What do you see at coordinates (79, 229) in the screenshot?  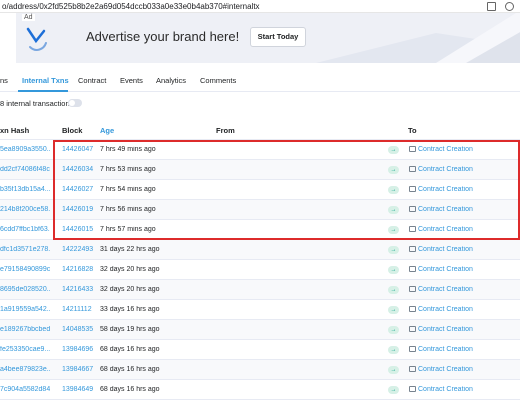 I see `block-link: 14426015` at bounding box center [79, 229].